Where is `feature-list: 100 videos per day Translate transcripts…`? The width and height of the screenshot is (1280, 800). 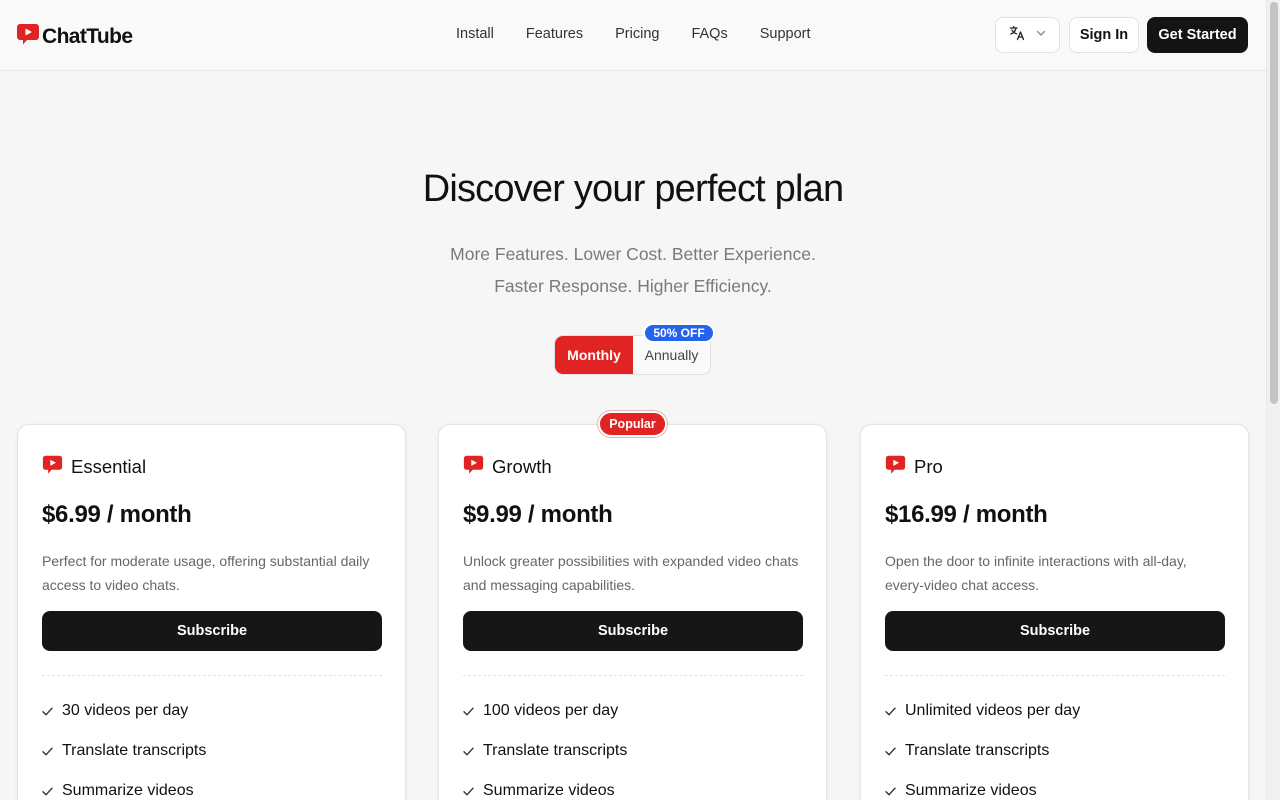 feature-list: 100 videos per day Translate transcripts… is located at coordinates (545, 745).